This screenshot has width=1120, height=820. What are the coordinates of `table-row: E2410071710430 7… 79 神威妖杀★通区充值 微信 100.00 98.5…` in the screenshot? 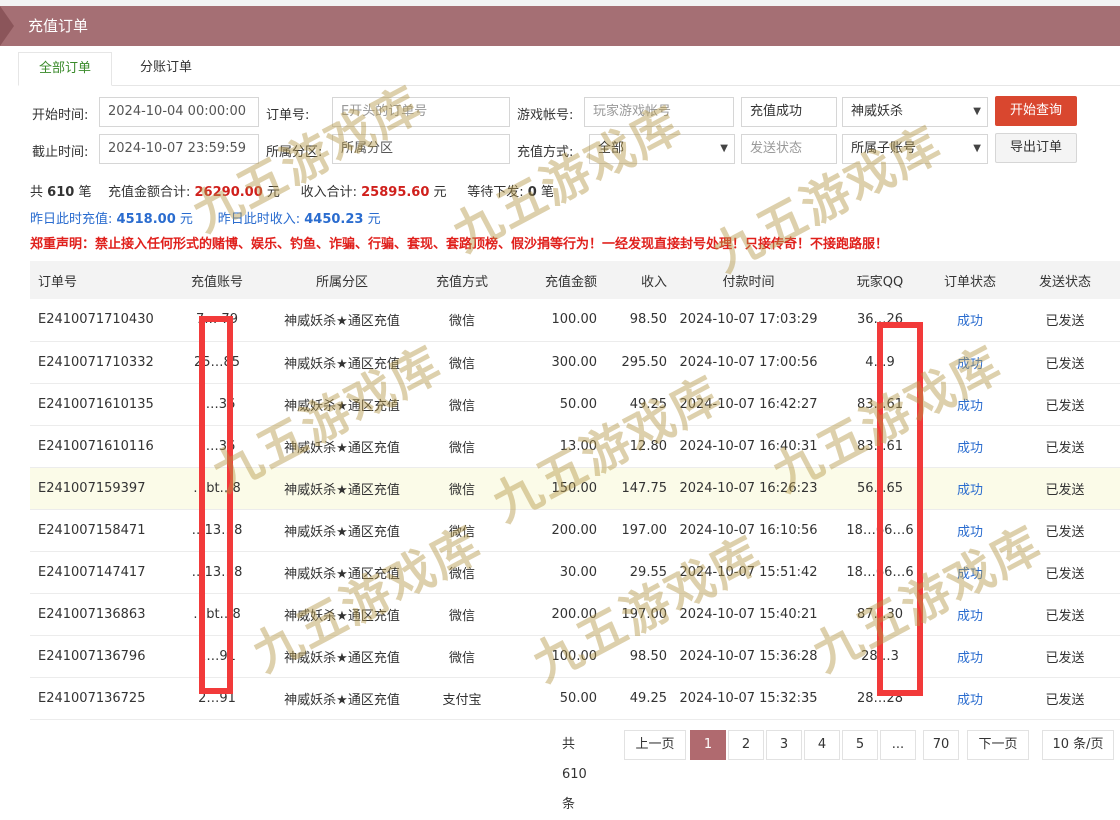 It's located at (575, 320).